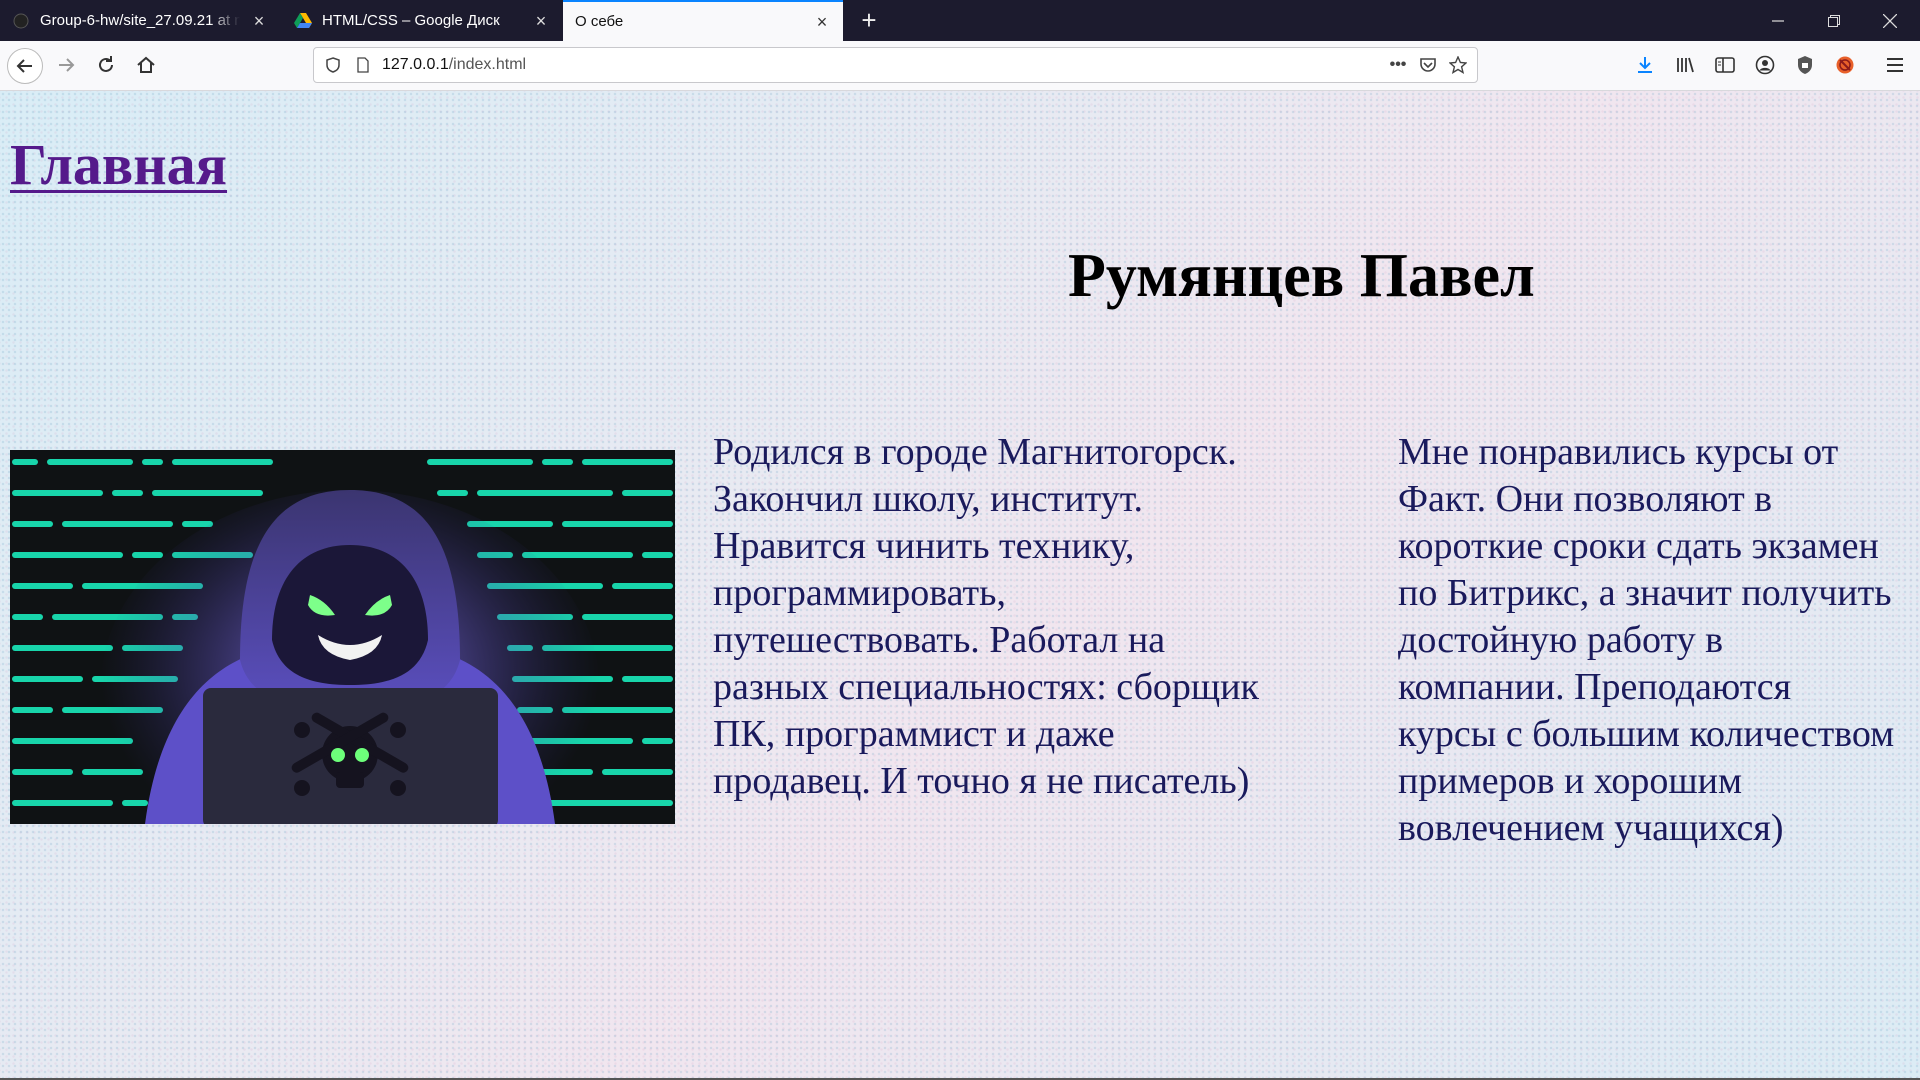  I want to click on home-link: Главная, so click(118, 164).